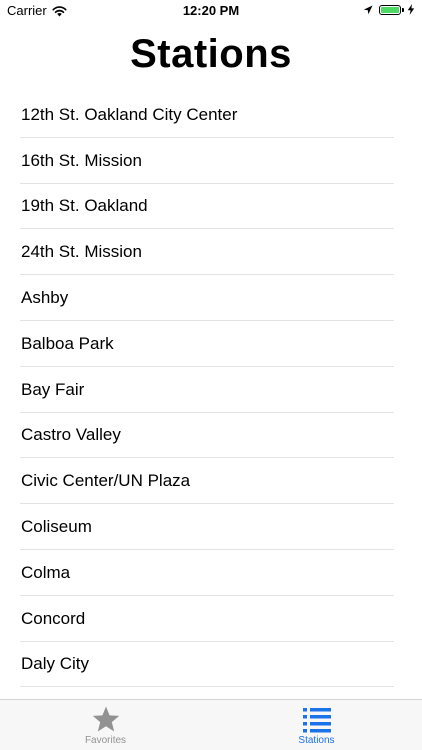 This screenshot has width=422, height=750. I want to click on tab-bar: Favorites Stations, so click(211, 724).